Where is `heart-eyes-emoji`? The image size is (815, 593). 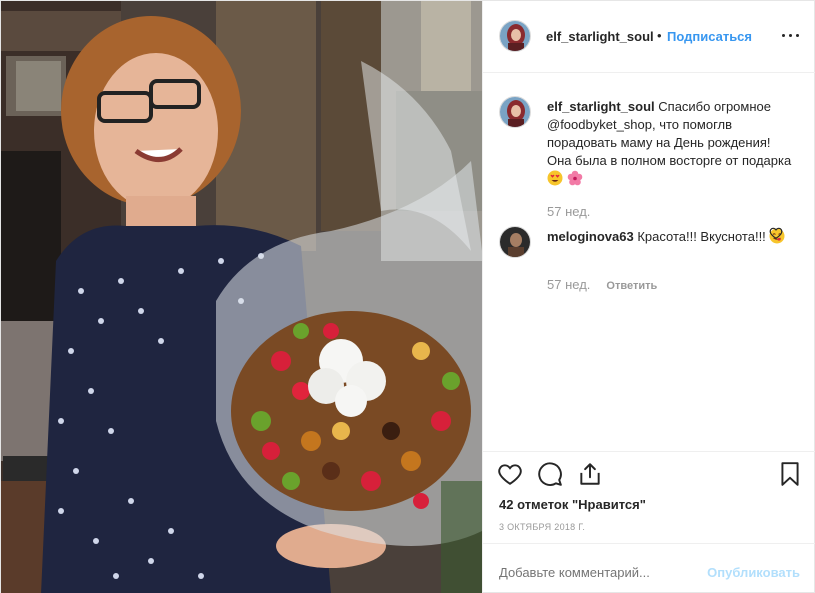
heart-eyes-emoji is located at coordinates (555, 178).